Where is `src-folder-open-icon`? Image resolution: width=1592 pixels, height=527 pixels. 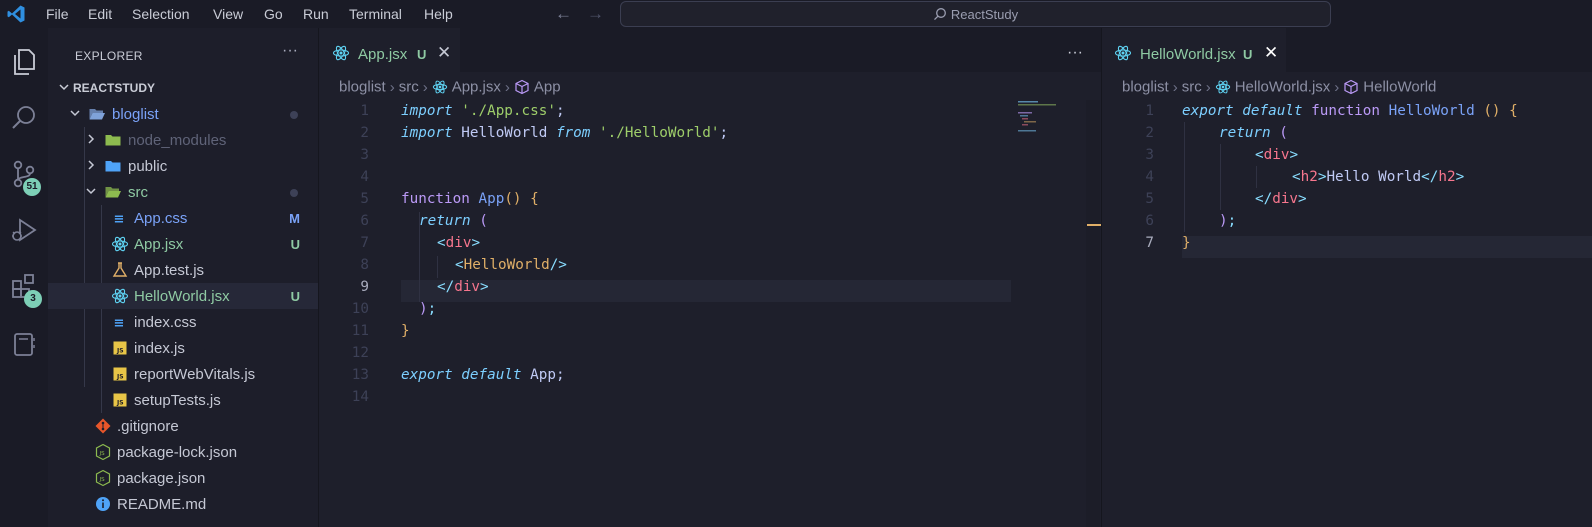
src-folder-open-icon is located at coordinates (113, 192).